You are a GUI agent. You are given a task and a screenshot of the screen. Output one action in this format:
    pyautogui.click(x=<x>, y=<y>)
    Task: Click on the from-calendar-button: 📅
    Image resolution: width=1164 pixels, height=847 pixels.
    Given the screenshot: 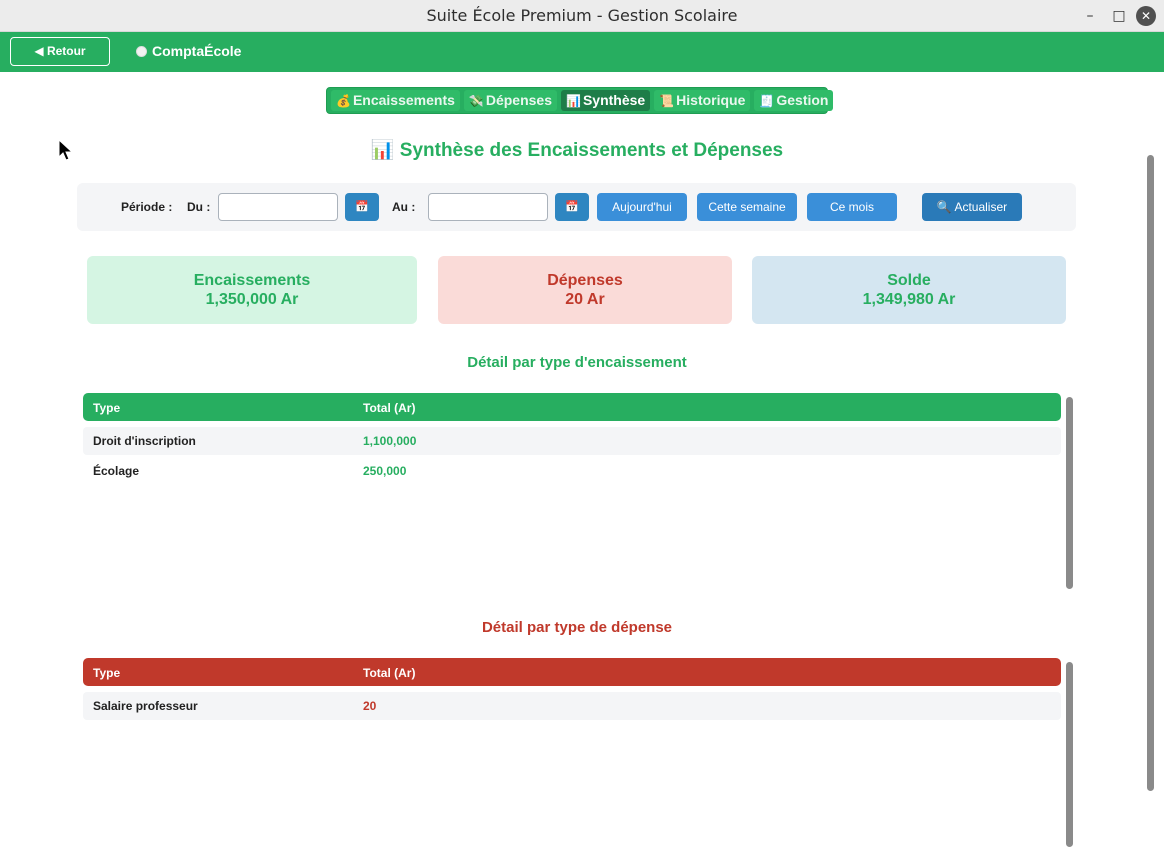 What is the action you would take?
    pyautogui.click(x=362, y=207)
    